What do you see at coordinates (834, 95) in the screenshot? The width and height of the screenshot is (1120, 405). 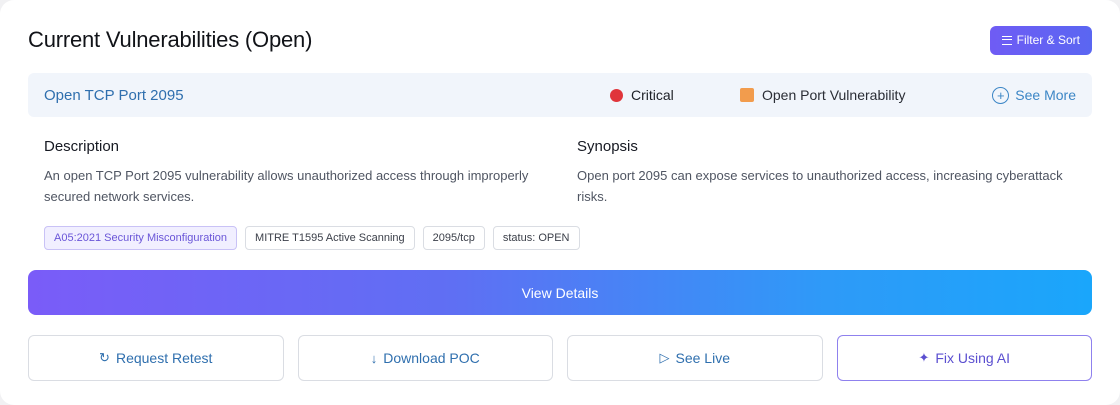 I see `category-label: Open Port Vulnerability` at bounding box center [834, 95].